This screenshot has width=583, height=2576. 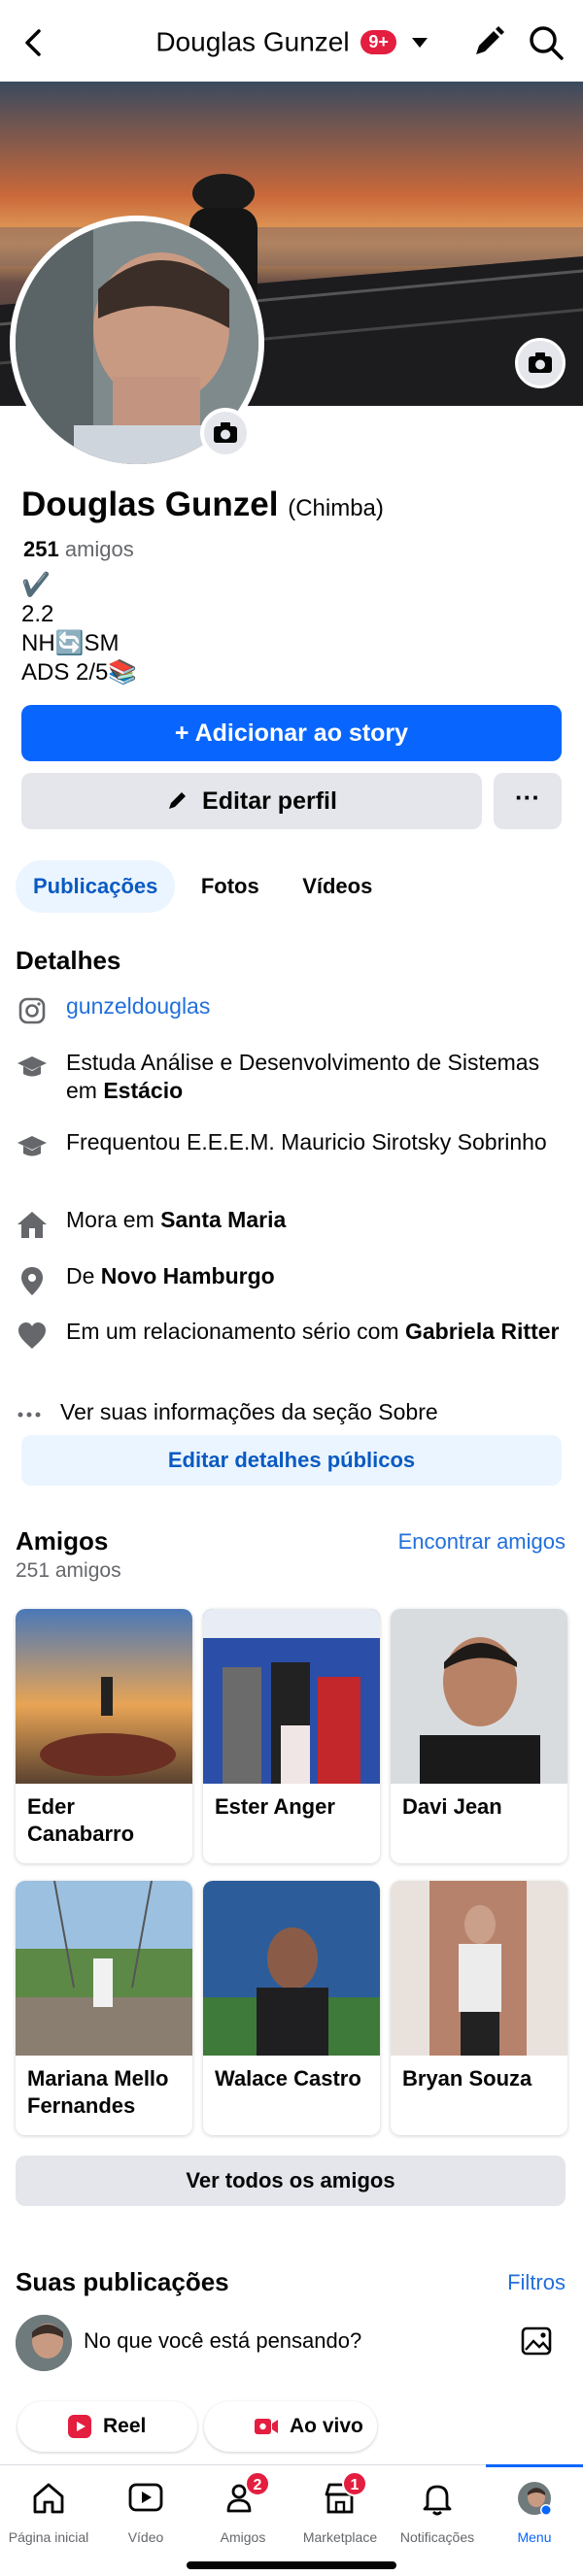 What do you see at coordinates (534, 2466) in the screenshot?
I see `nav-active-indicator` at bounding box center [534, 2466].